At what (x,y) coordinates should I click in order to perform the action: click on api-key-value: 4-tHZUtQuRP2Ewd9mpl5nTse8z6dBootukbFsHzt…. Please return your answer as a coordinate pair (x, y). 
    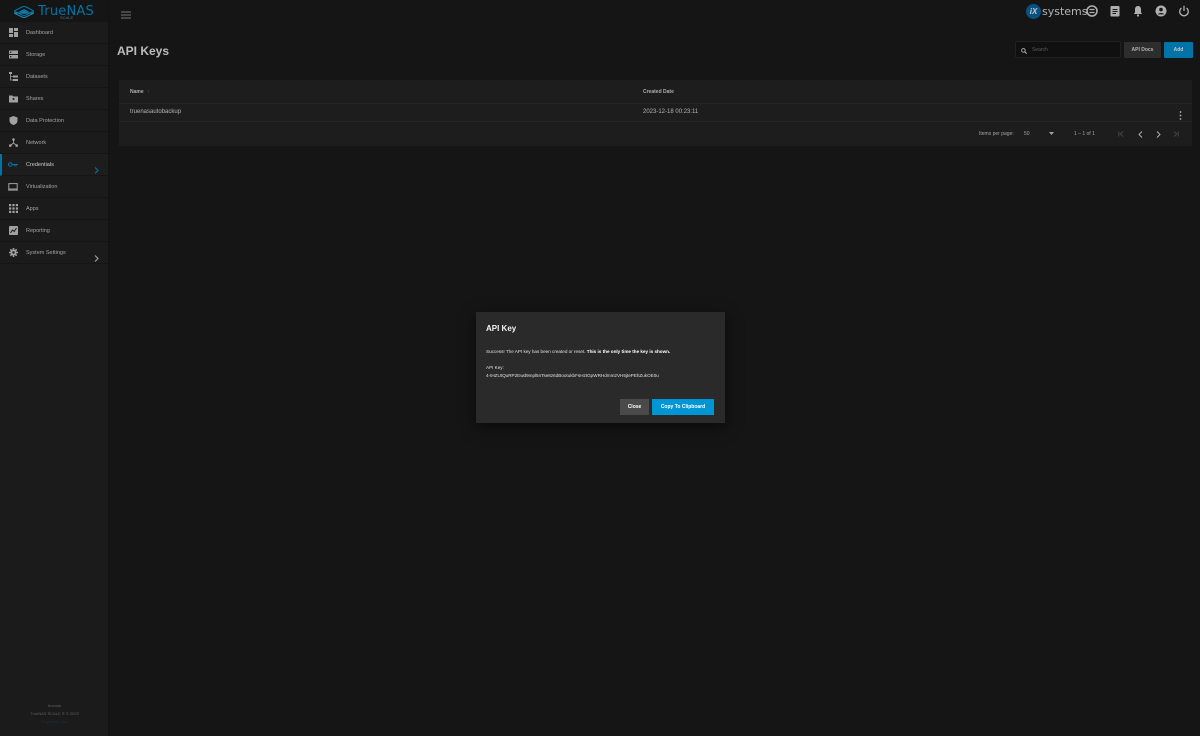
    Looking at the image, I should click on (572, 375).